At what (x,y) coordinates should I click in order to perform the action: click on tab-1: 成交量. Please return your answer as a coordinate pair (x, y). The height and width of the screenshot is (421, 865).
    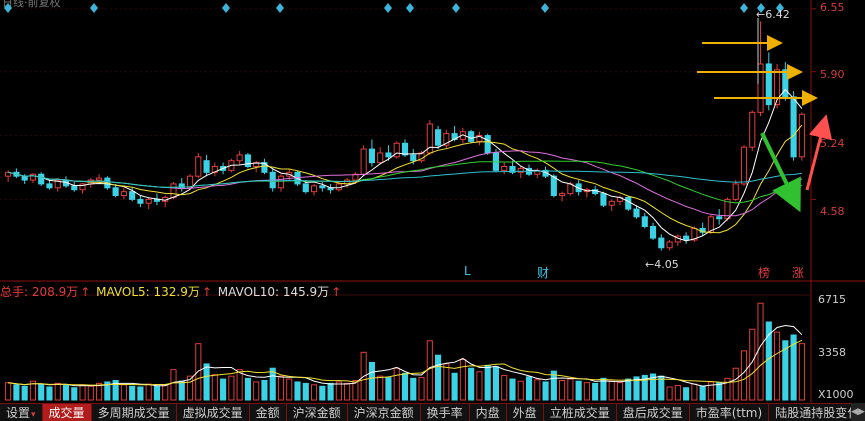
    Looking at the image, I should click on (67, 412).